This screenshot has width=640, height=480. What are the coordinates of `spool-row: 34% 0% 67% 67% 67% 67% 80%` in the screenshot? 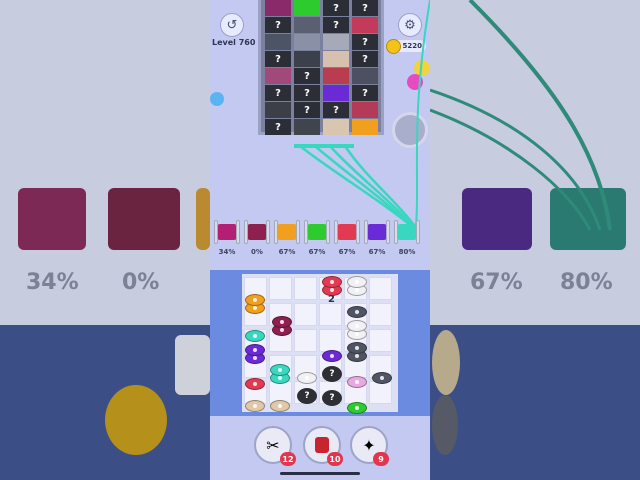 It's located at (321, 238).